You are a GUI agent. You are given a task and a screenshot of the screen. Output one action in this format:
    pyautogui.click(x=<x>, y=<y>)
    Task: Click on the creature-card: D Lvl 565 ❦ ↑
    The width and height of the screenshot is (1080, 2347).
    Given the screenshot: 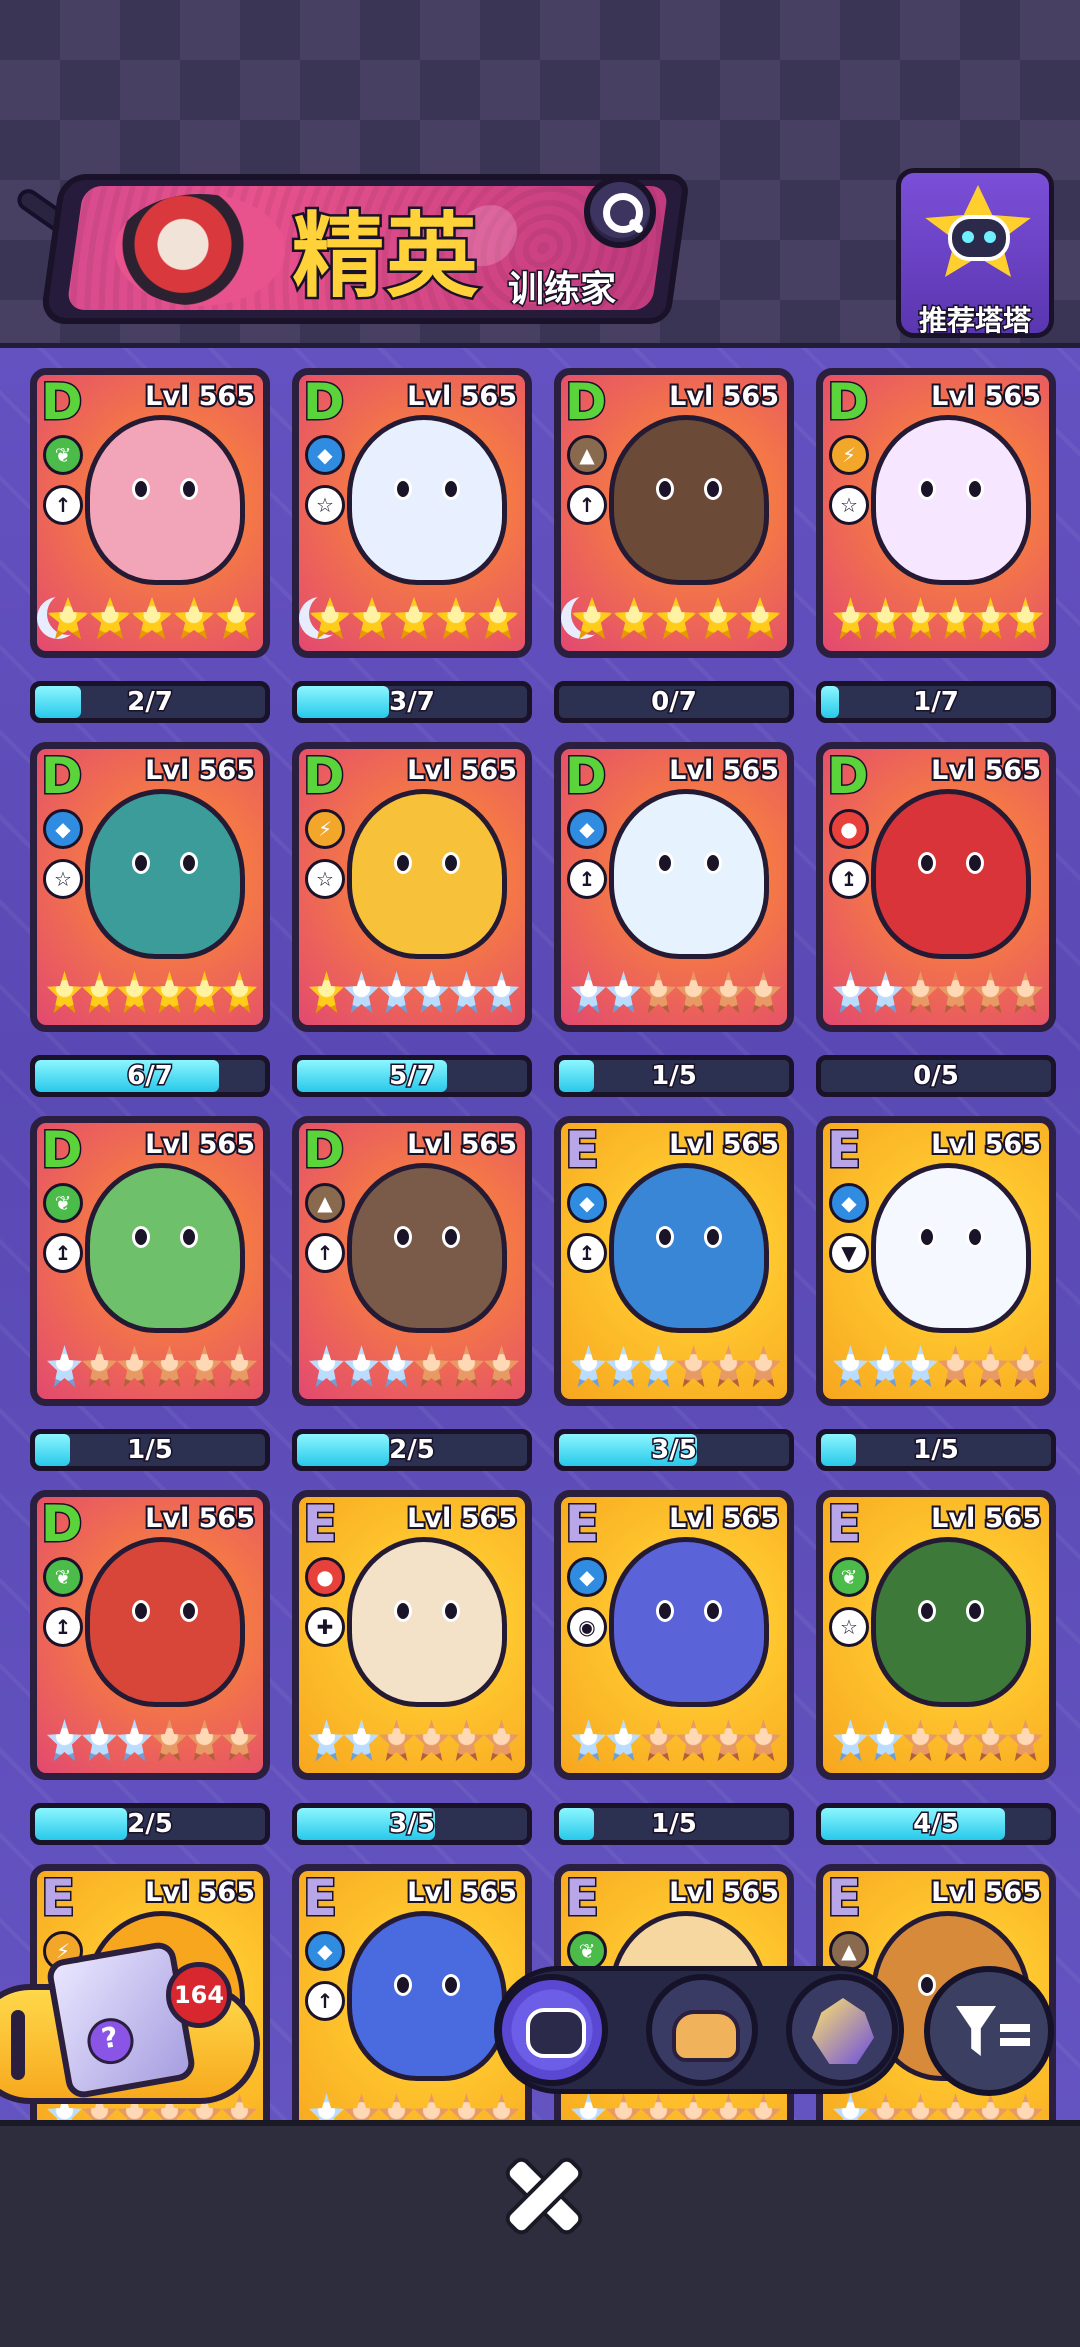 What is the action you would take?
    pyautogui.click(x=150, y=513)
    